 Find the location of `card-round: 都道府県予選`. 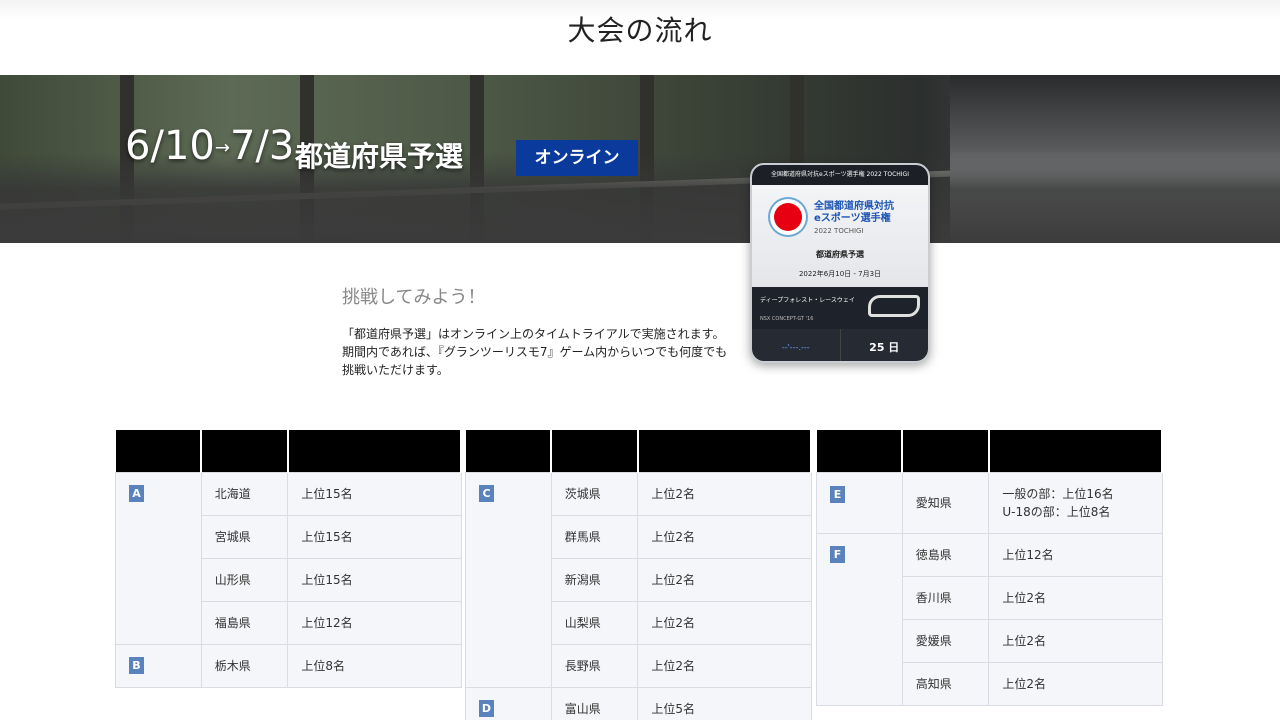

card-round: 都道府県予選 is located at coordinates (840, 254).